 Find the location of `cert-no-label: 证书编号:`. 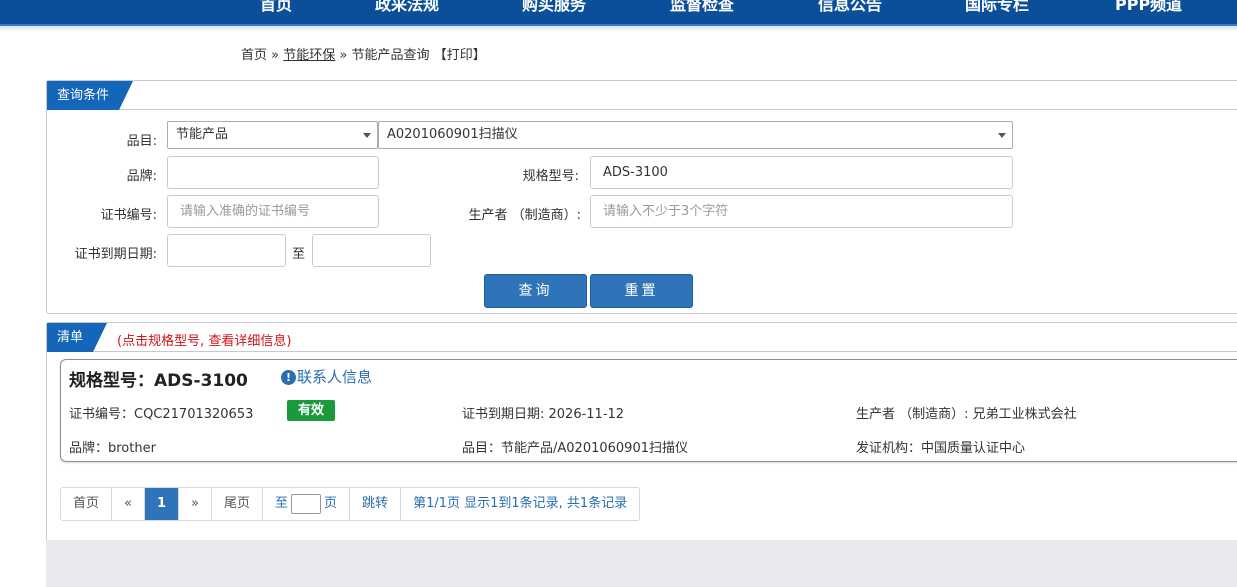

cert-no-label: 证书编号: is located at coordinates (128, 215).